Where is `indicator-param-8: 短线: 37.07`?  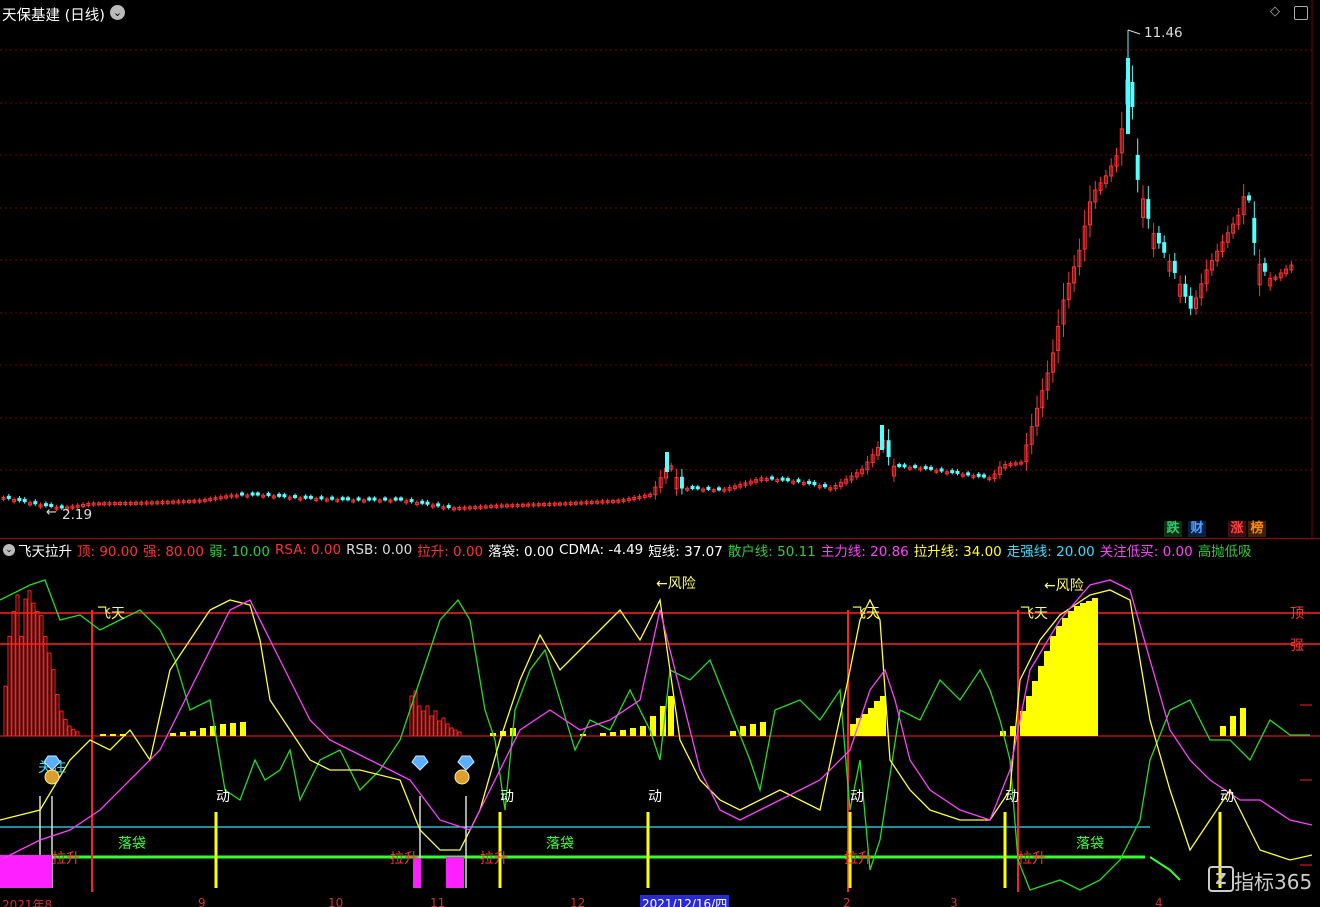 indicator-param-8: 短线: 37.07 is located at coordinates (685, 552).